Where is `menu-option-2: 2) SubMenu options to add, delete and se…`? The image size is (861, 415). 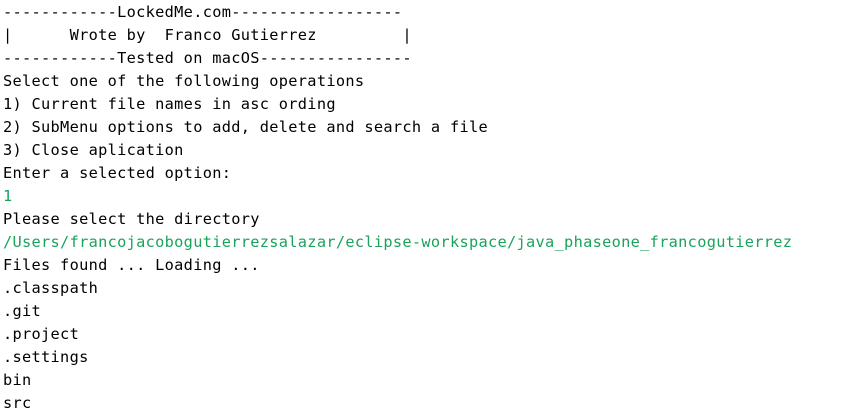
menu-option-2: 2) SubMenu options to add, delete and se… is located at coordinates (245, 127).